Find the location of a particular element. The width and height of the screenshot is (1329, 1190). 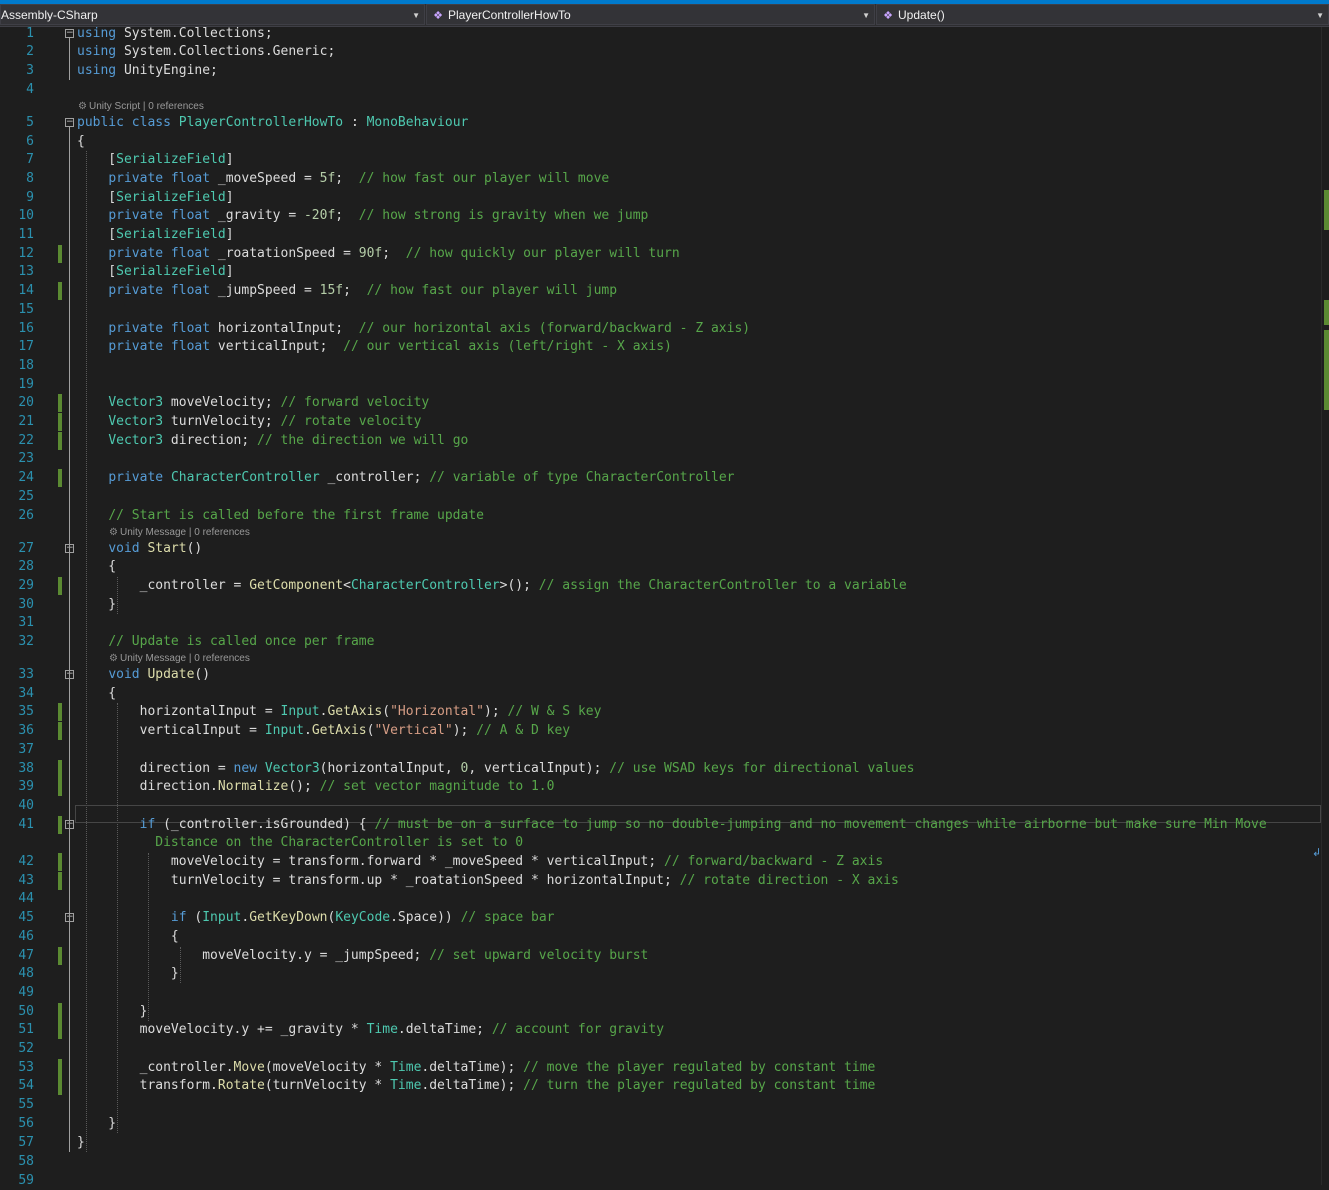

line-number: 6 is located at coordinates (30, 141).